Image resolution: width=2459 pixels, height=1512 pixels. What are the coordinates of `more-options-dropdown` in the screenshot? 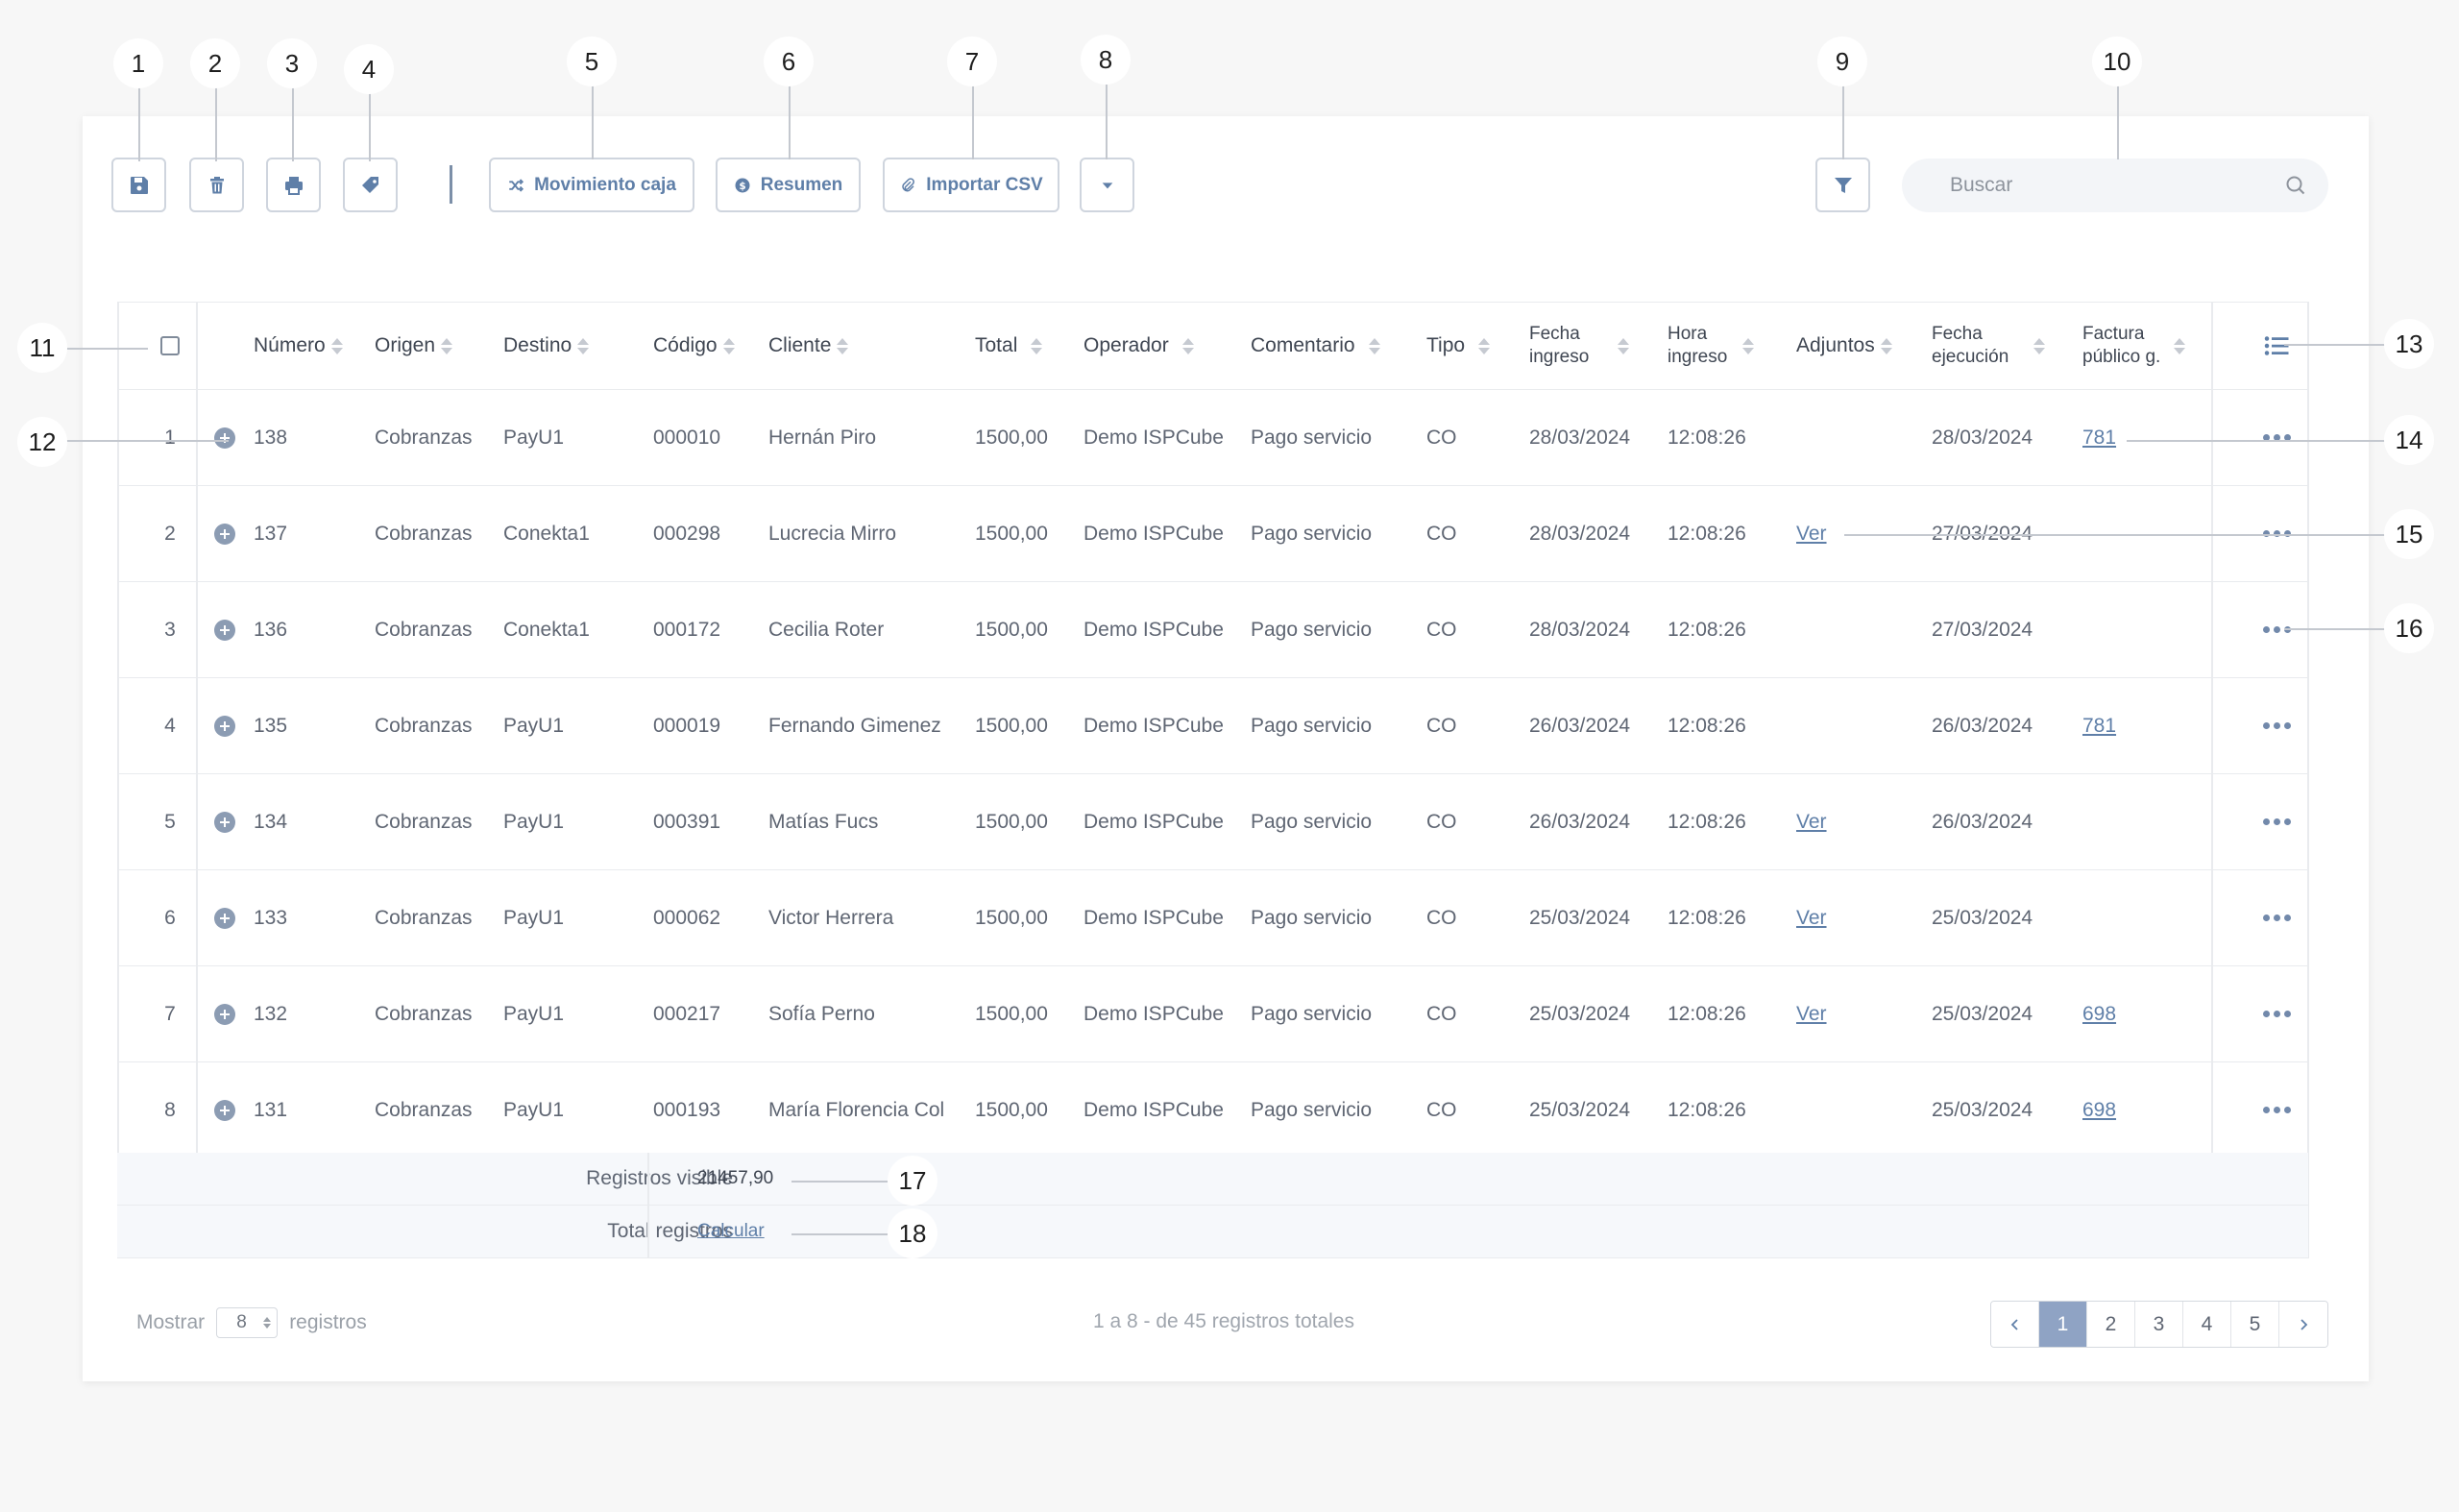 It's located at (1107, 185).